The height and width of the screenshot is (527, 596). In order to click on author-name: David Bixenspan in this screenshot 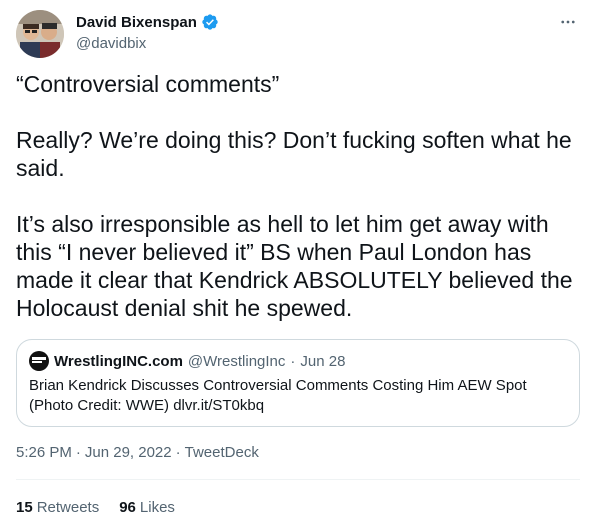, I will do `click(136, 22)`.